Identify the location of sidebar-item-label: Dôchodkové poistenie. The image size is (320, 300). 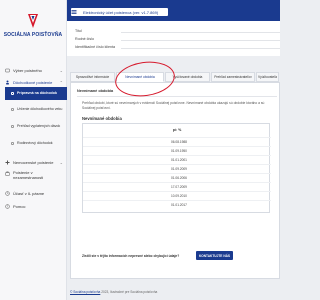
(33, 82).